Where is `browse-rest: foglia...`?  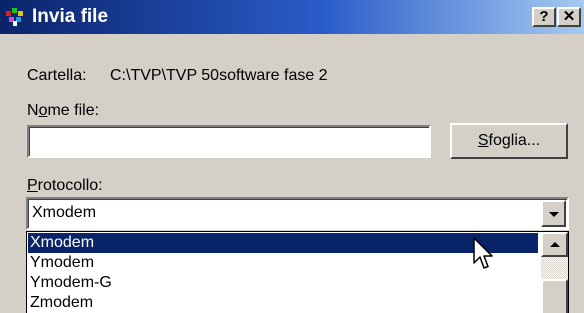
browse-rest: foglia... is located at coordinates (514, 140).